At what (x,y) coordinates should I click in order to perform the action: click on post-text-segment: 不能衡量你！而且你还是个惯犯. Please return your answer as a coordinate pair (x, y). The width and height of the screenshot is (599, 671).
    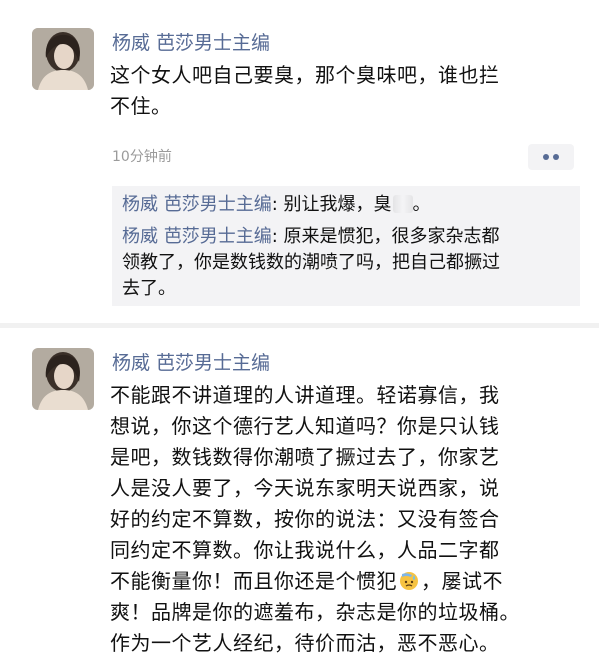
    Looking at the image, I should click on (253, 581).